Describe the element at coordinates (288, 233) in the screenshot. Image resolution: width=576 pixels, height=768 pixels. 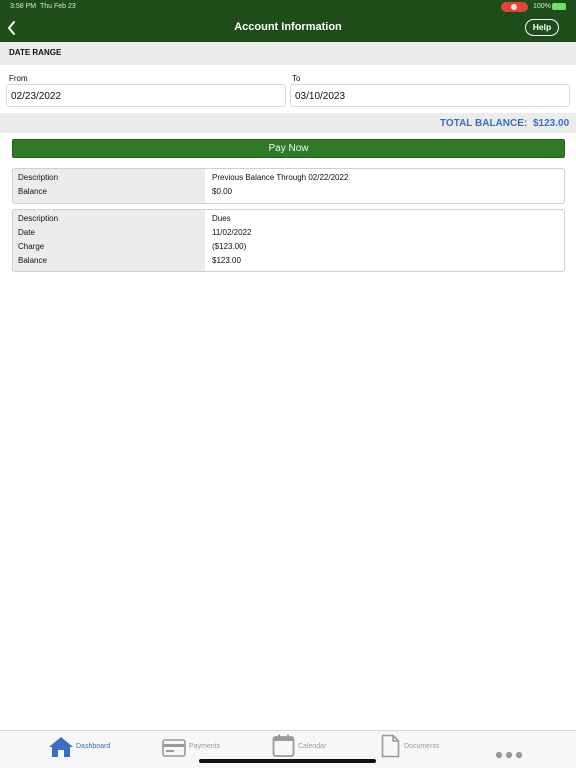
I see `card-row: Date 11/02/2022` at that location.